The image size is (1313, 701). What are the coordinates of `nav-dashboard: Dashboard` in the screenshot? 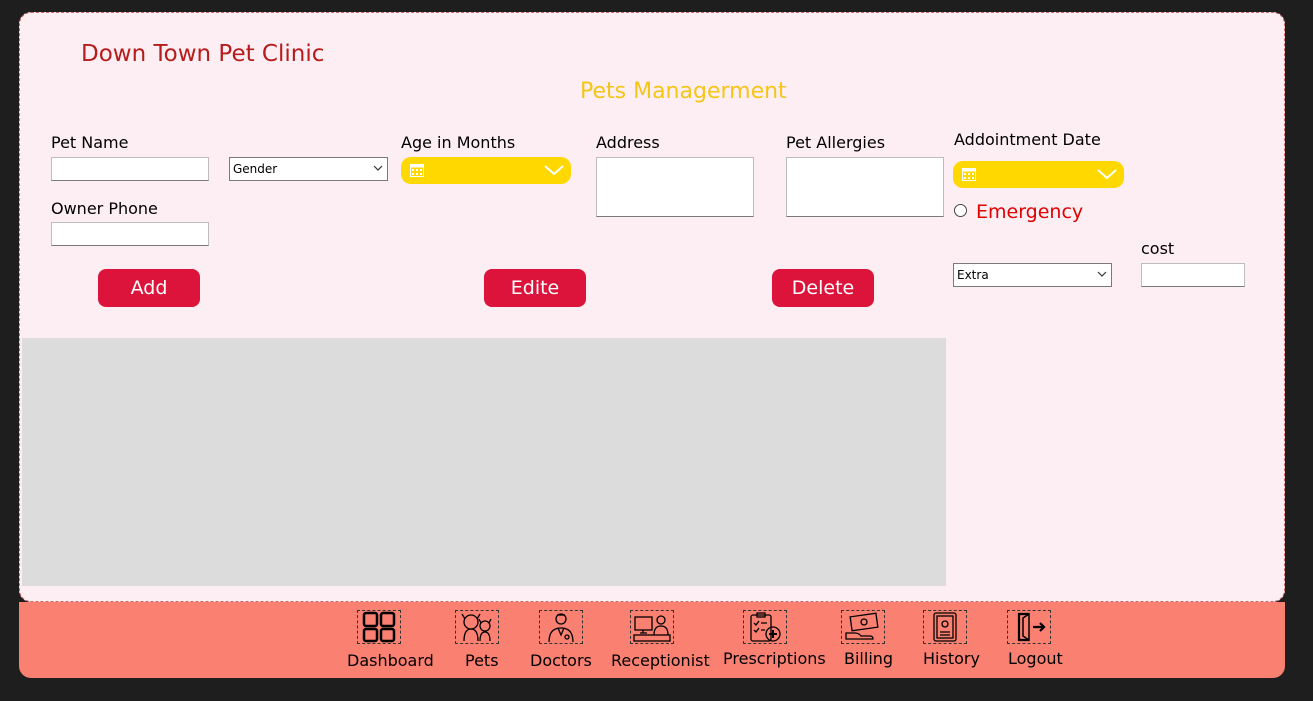 It's located at (387, 640).